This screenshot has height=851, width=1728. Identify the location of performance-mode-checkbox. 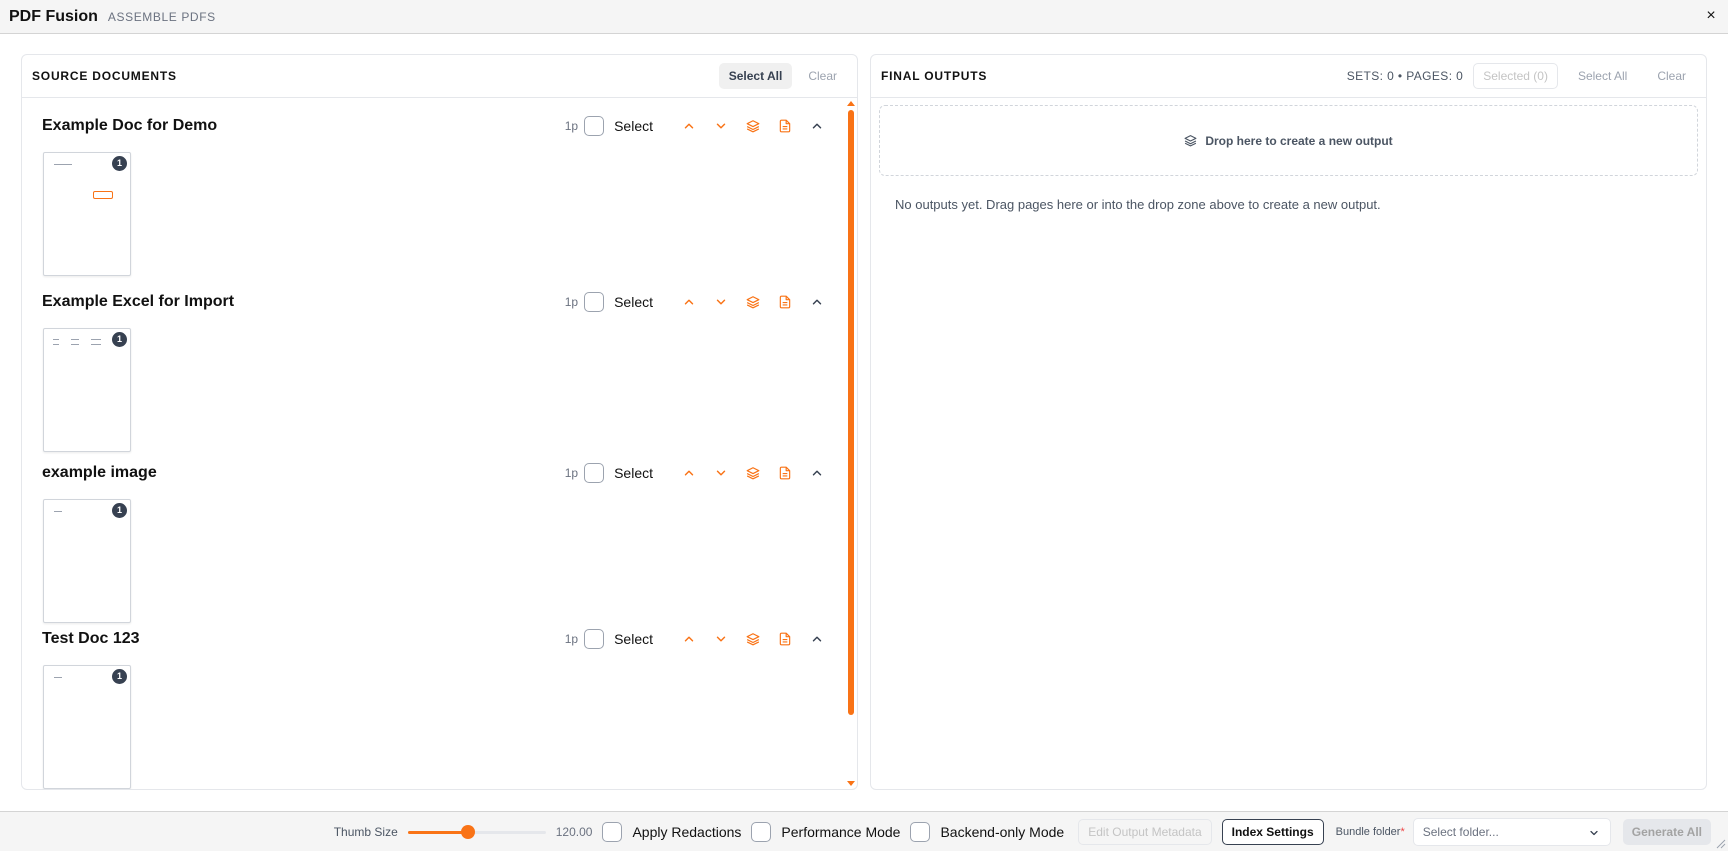
(761, 831).